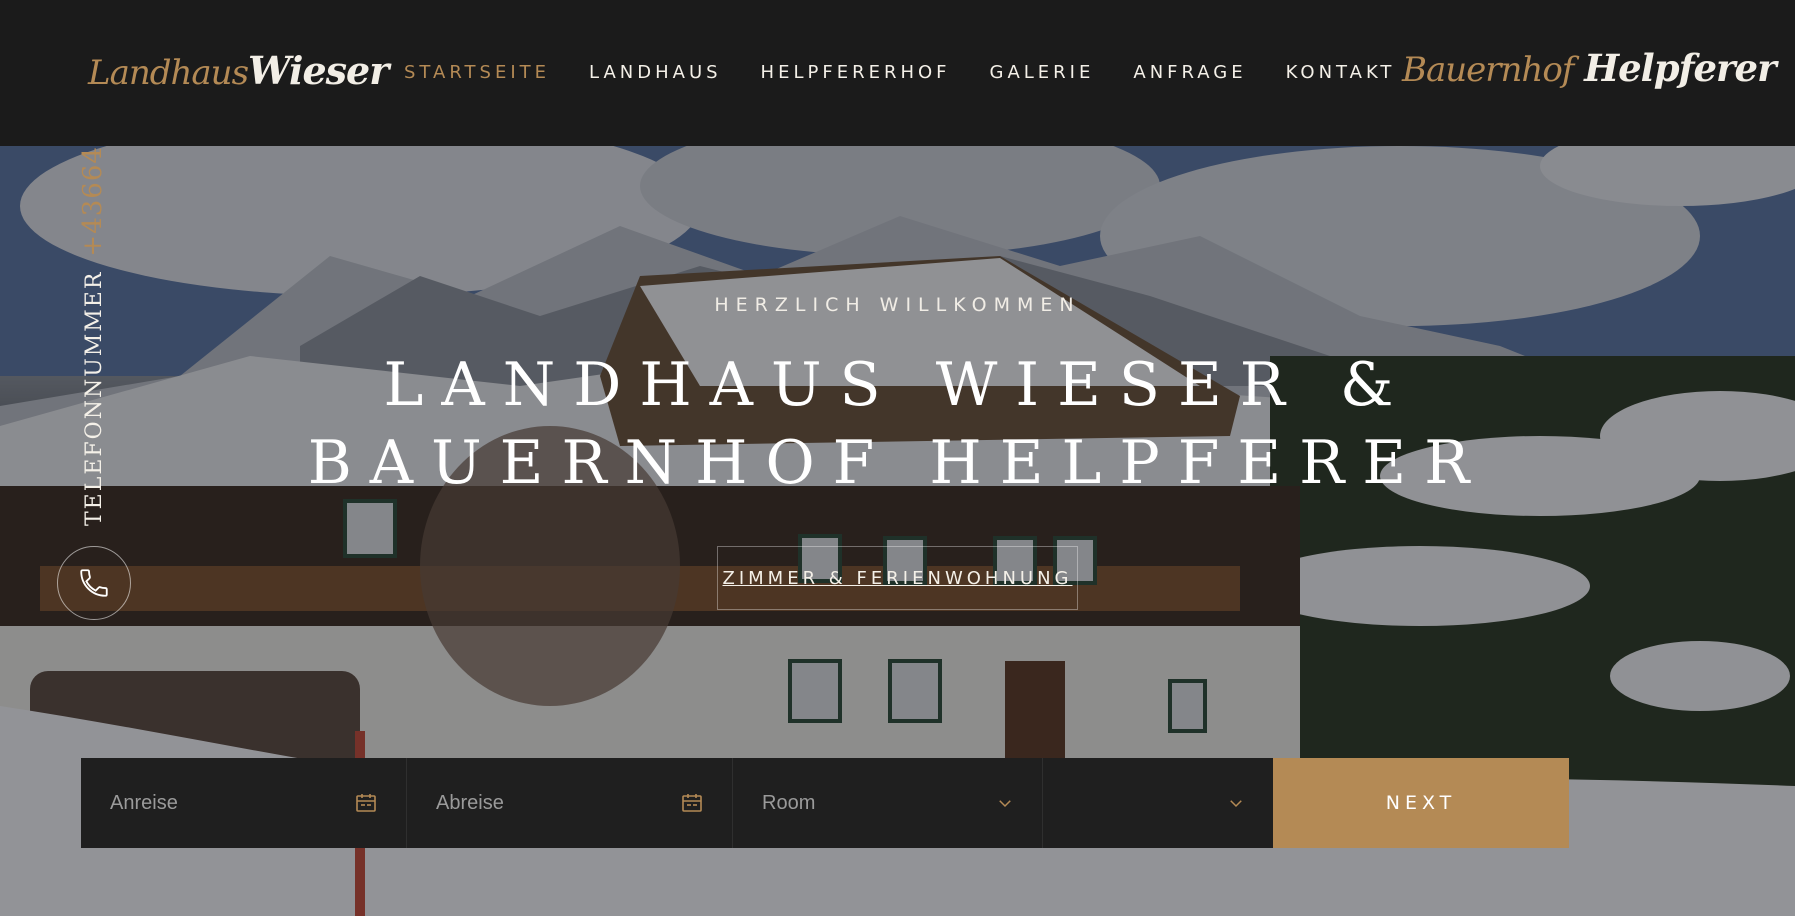  I want to click on phone-label: TELEFONNUMMER, so click(94, 398).